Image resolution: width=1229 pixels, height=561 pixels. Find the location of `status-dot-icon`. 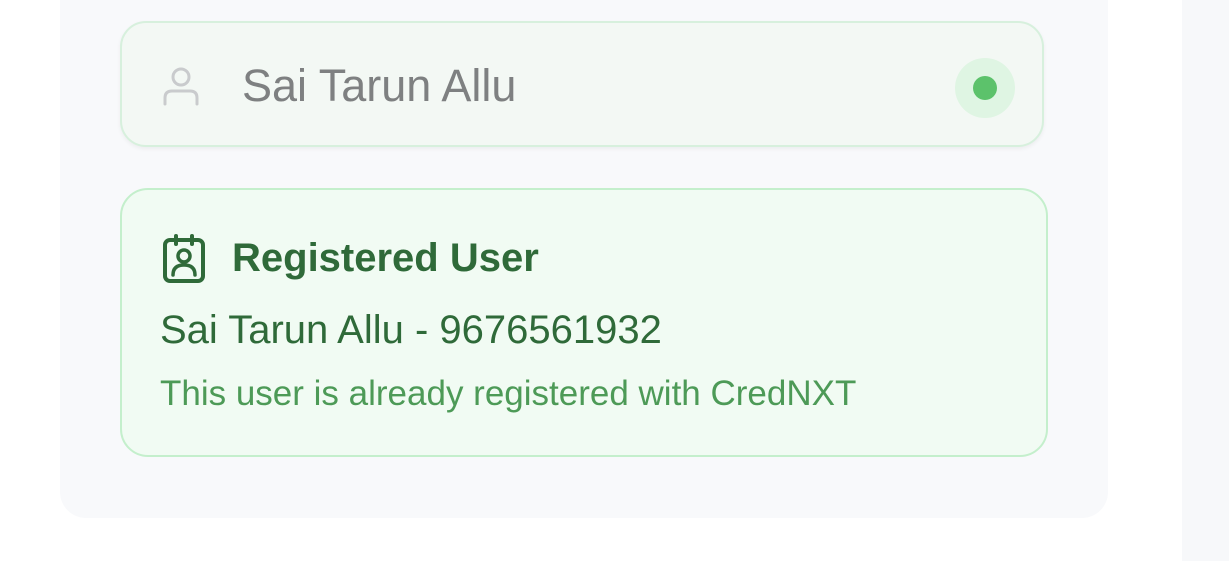

status-dot-icon is located at coordinates (985, 88).